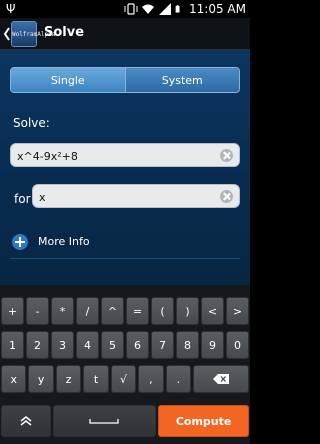 This screenshot has height=444, width=320. I want to click on status-bar: Ψ 11:05 AM, so click(125, 9).